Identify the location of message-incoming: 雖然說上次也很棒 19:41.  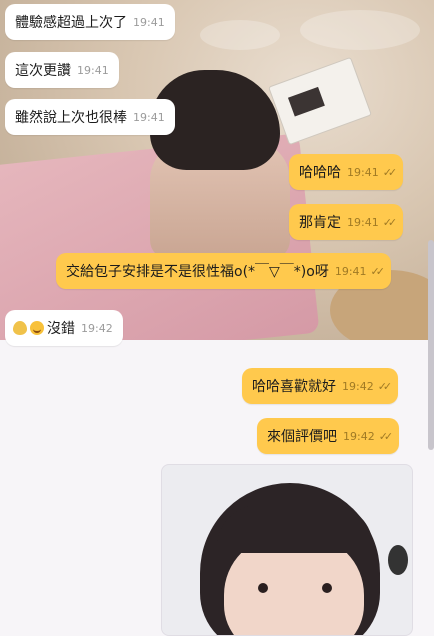
(90, 117).